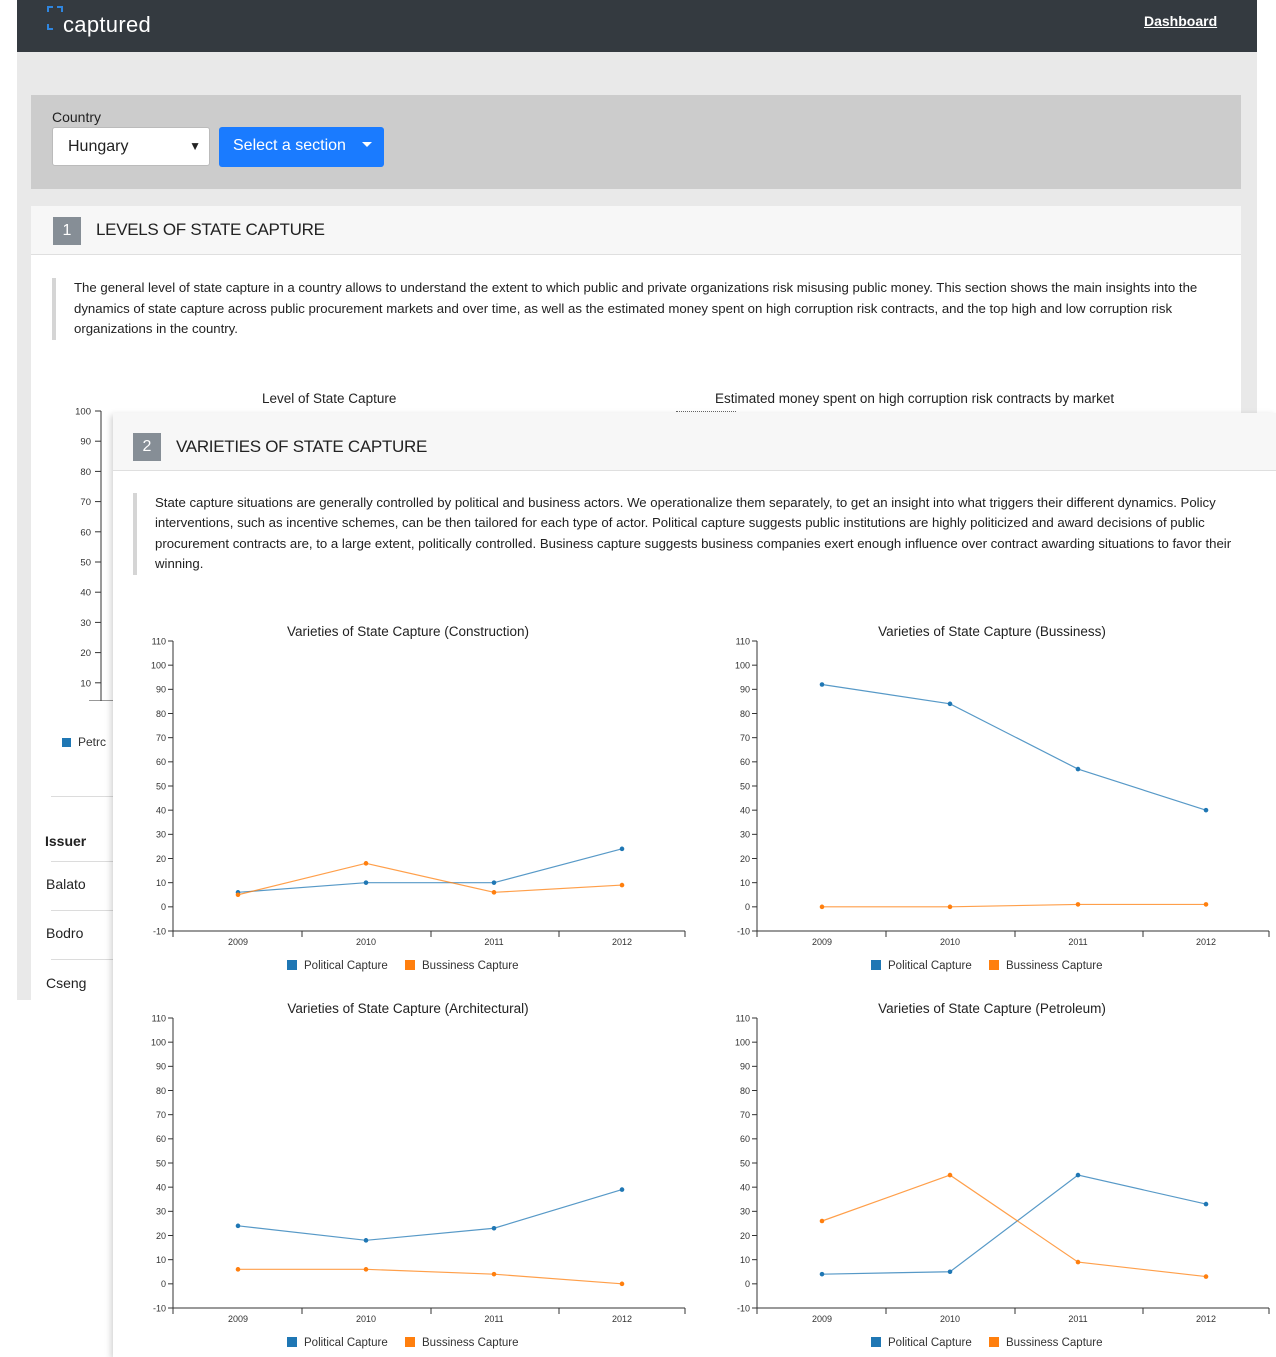 The image size is (1276, 1357). Describe the element at coordinates (822, 942) in the screenshot. I see `x-tick-label: 2009` at that location.